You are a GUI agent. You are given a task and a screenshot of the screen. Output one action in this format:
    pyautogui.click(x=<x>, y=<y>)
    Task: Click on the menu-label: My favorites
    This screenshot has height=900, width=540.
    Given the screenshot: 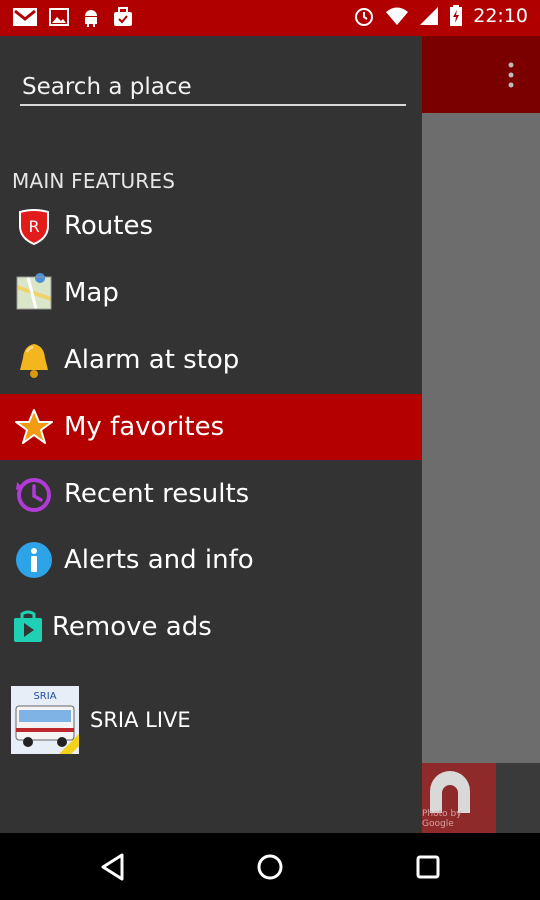 What is the action you would take?
    pyautogui.click(x=144, y=427)
    